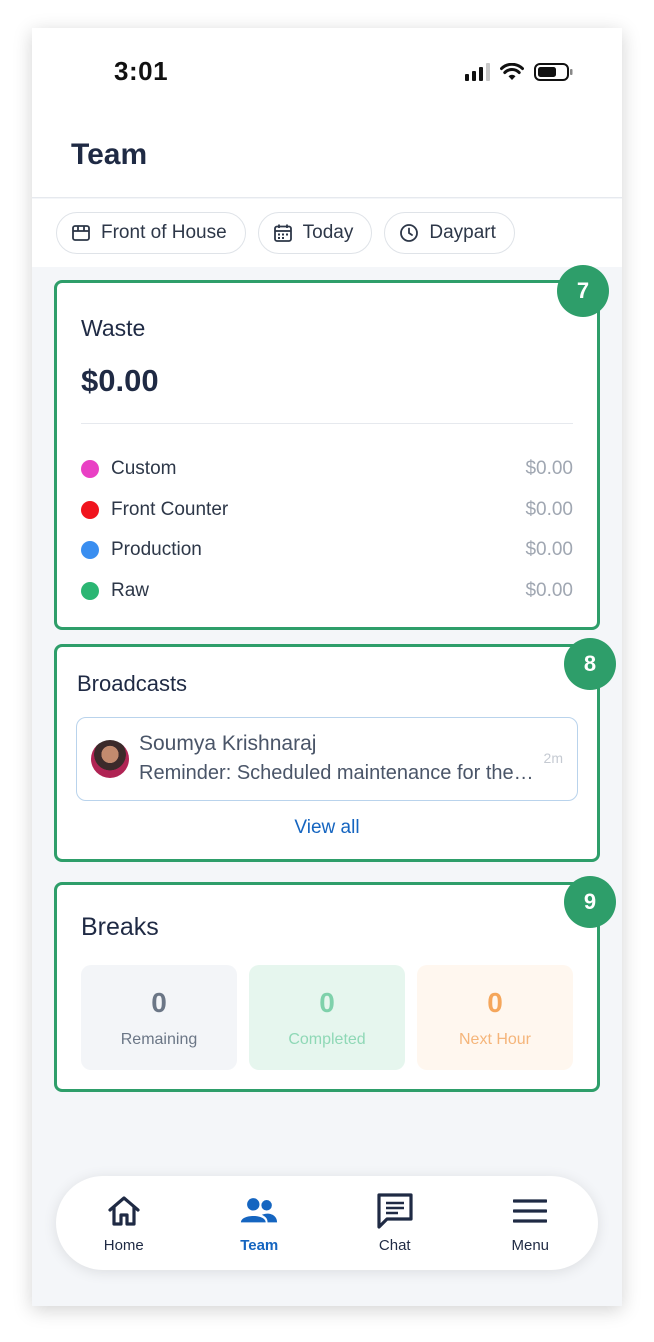  I want to click on stat-label: Completed, so click(327, 1039).